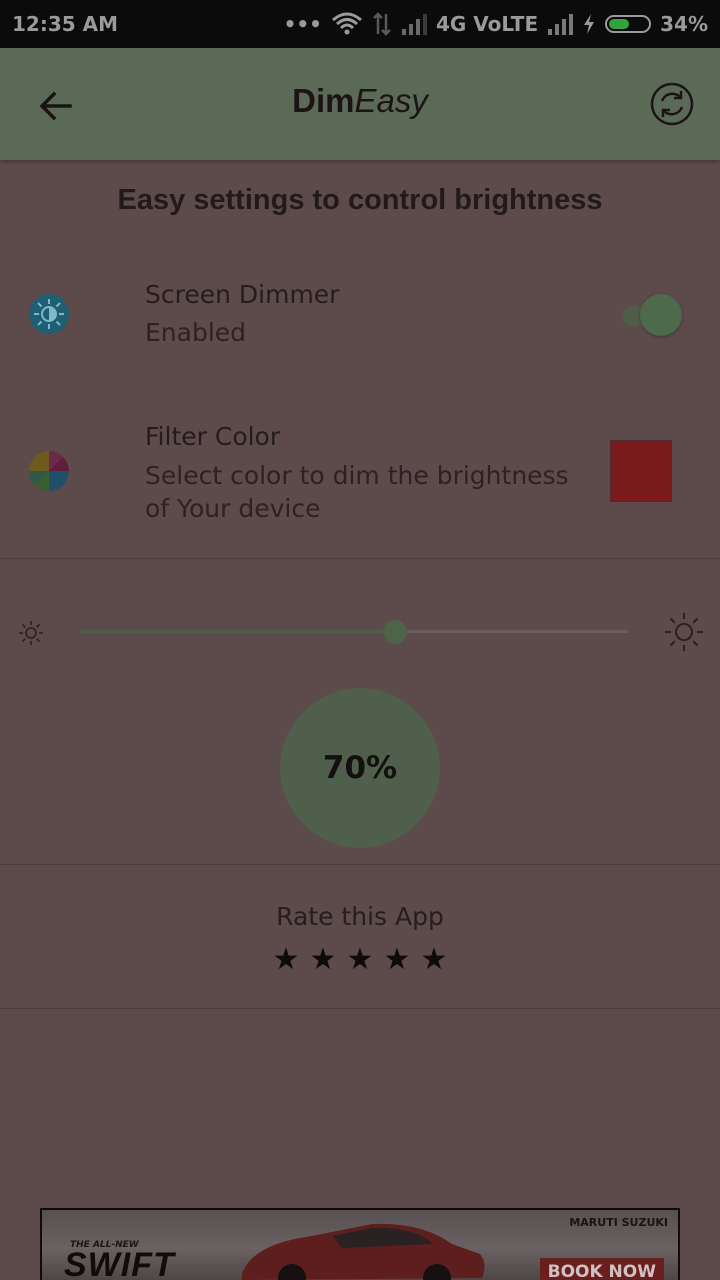 The width and height of the screenshot is (720, 1280). I want to click on color-wheel-icon, so click(49, 471).